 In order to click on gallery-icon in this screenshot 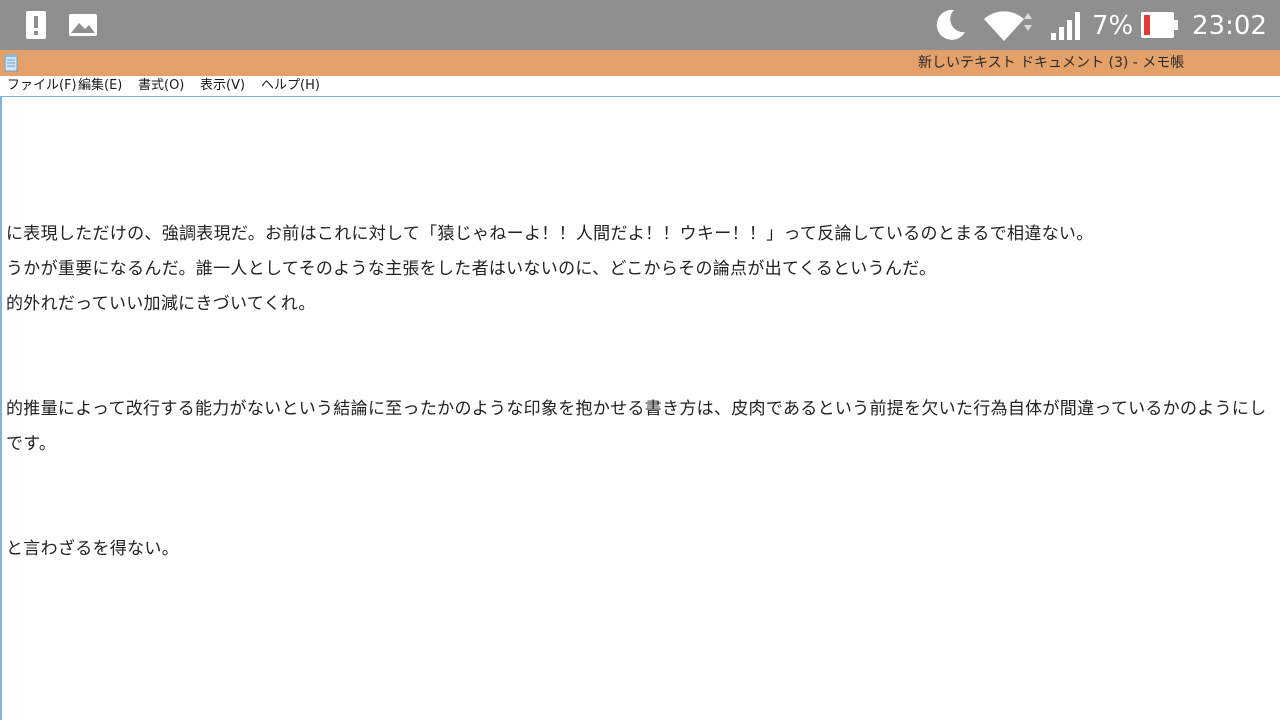, I will do `click(83, 25)`.